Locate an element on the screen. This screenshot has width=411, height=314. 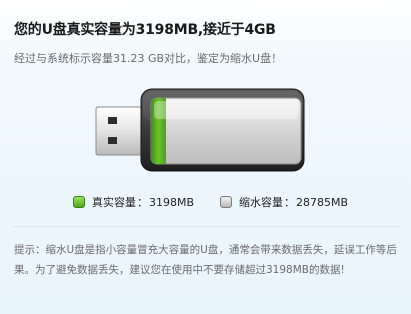
legend-expanded-capacity: 缩水容量 ： 28785MB is located at coordinates (284, 202).